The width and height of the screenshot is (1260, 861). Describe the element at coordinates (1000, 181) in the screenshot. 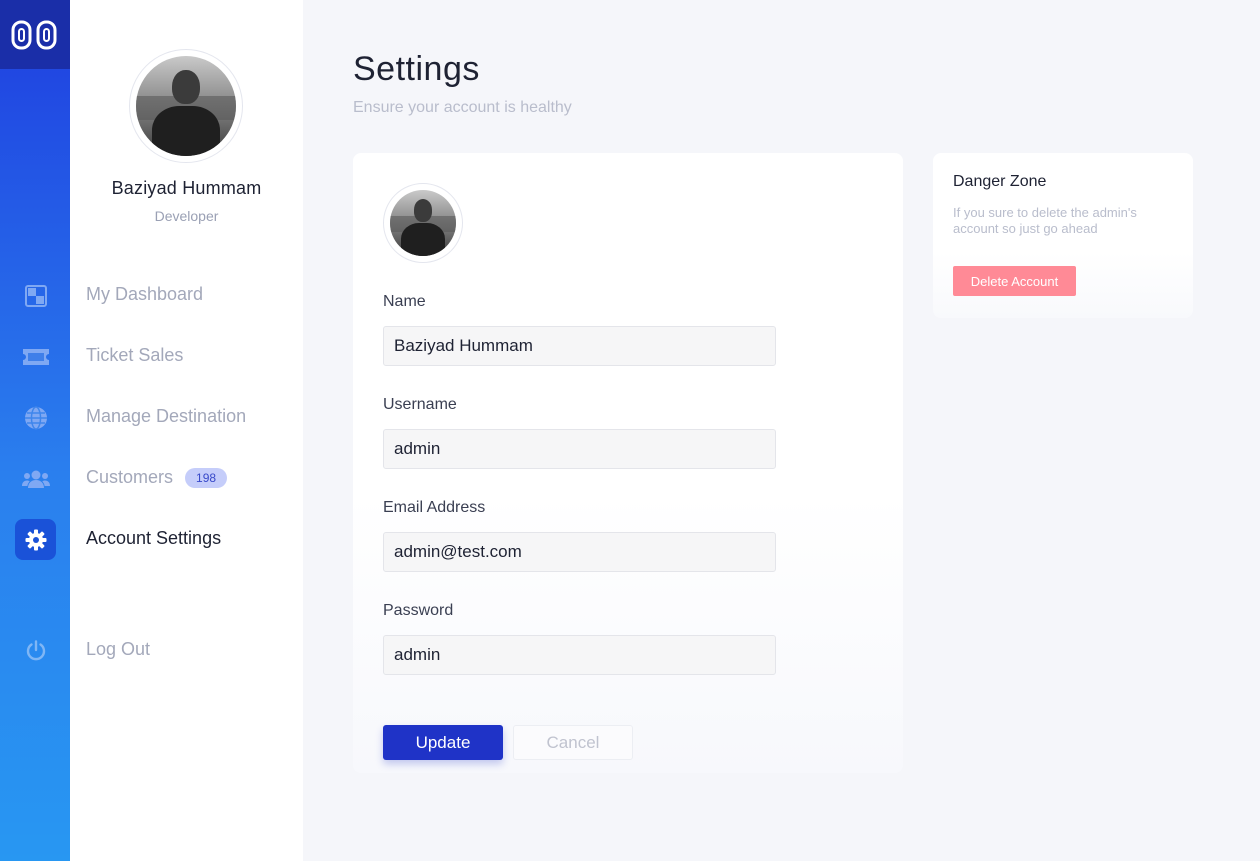

I see `danger-zone-title: Danger Zone` at that location.